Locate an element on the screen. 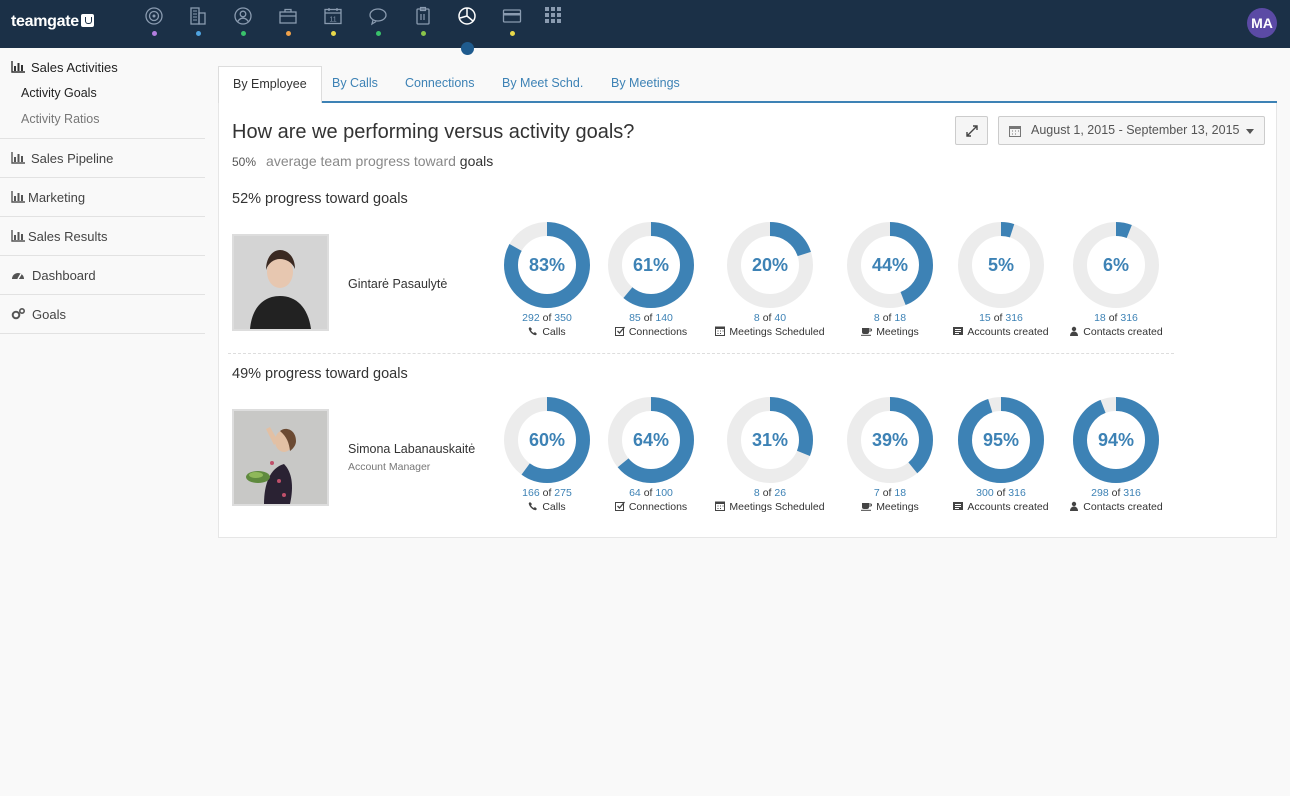  progress-donut: 95% is located at coordinates (1001, 440).